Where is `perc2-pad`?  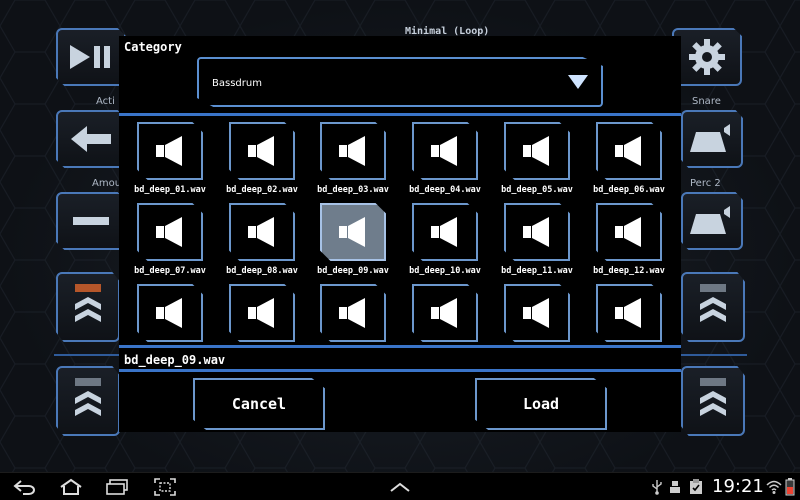
perc2-pad is located at coordinates (712, 221).